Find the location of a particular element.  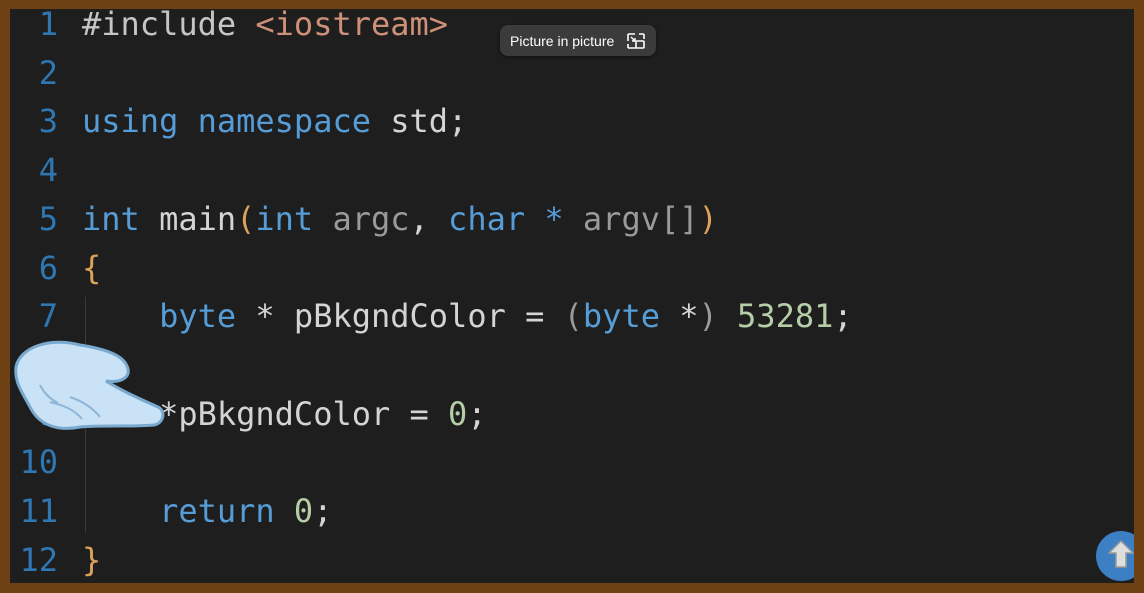

code-token: 53281 is located at coordinates (775, 316).